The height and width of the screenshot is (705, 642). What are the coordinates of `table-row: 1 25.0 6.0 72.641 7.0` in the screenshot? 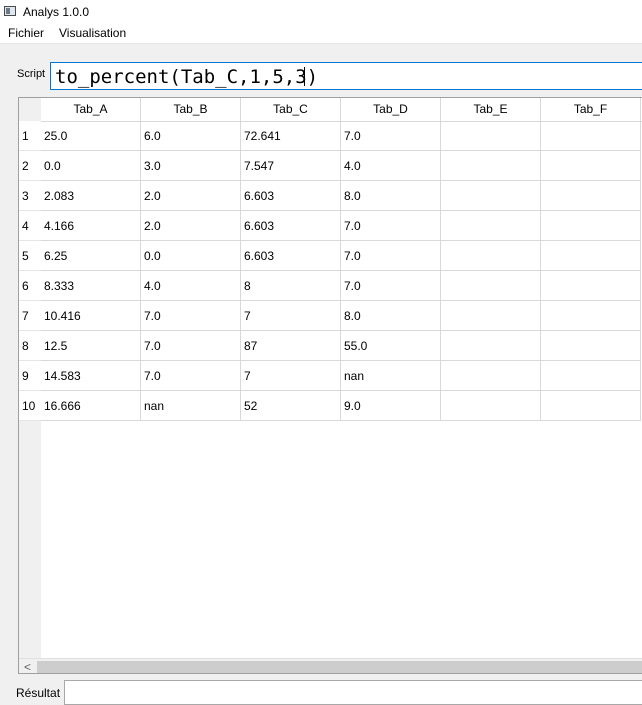 It's located at (330, 136).